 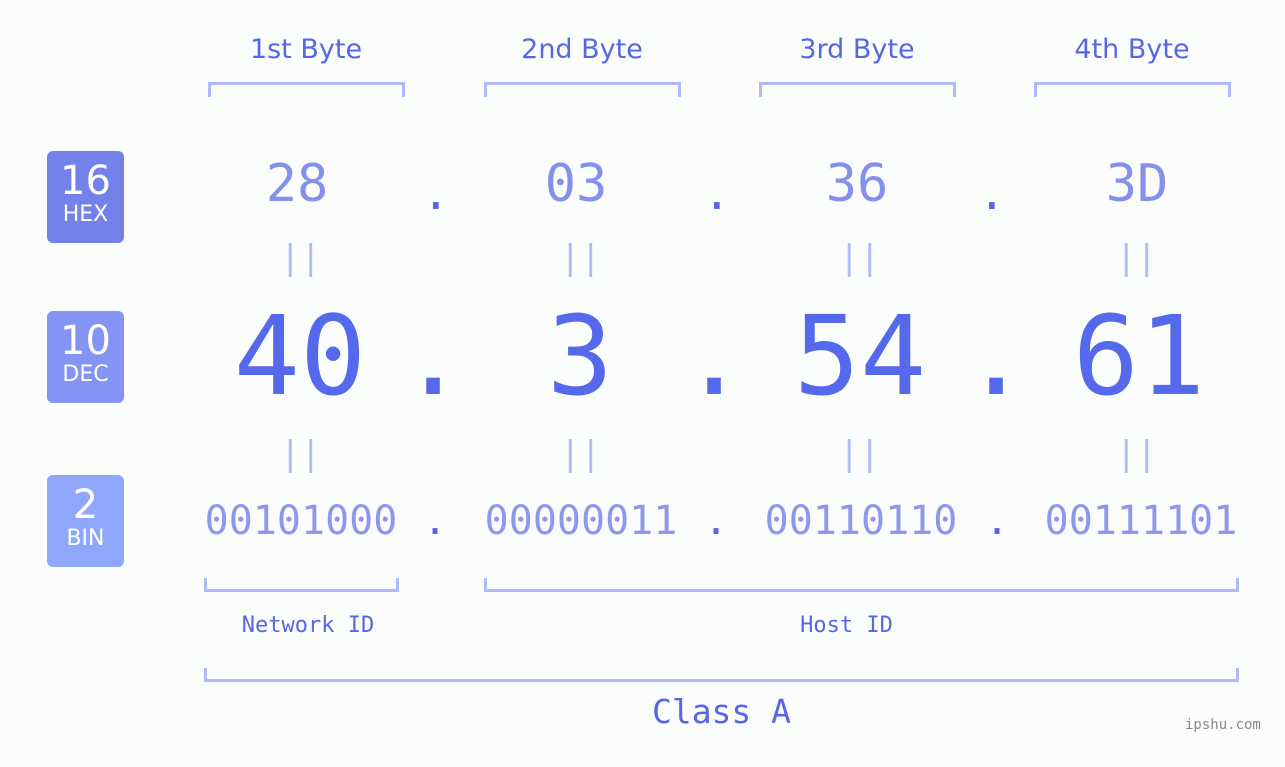 I want to click on bin-value-2: 00000011, so click(x=581, y=521).